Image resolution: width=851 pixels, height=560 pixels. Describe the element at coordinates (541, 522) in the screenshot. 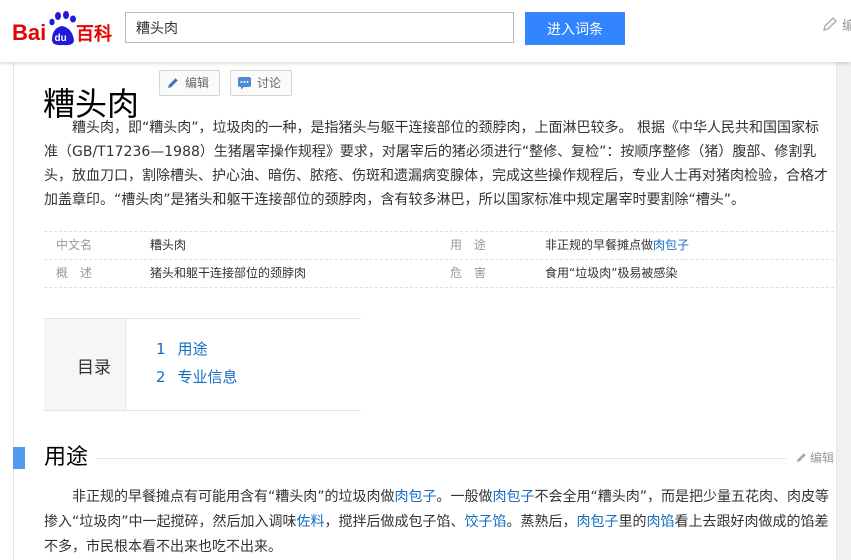

I see `paragraph-text: 。蒸熟后，` at that location.